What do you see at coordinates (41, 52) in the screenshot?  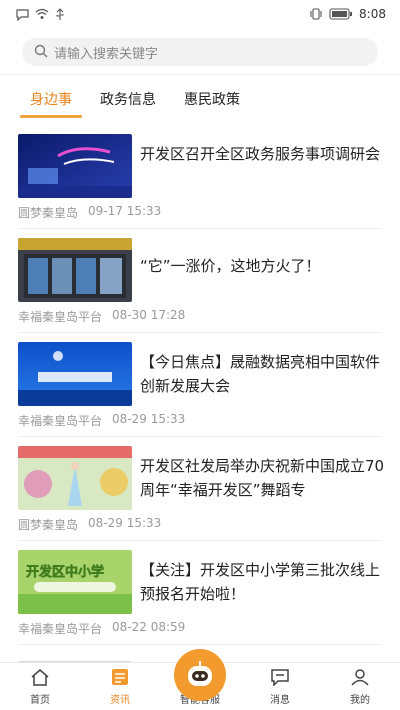 I see `search-icon` at bounding box center [41, 52].